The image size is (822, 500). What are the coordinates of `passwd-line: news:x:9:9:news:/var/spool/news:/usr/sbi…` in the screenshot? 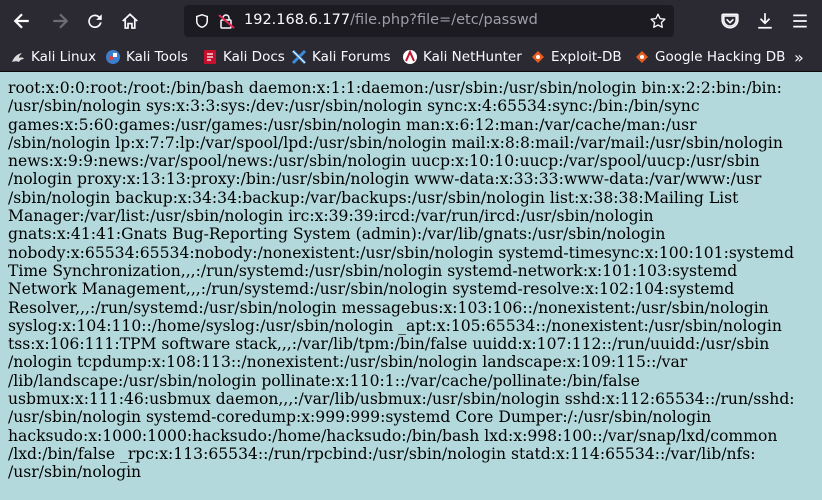 It's located at (384, 161).